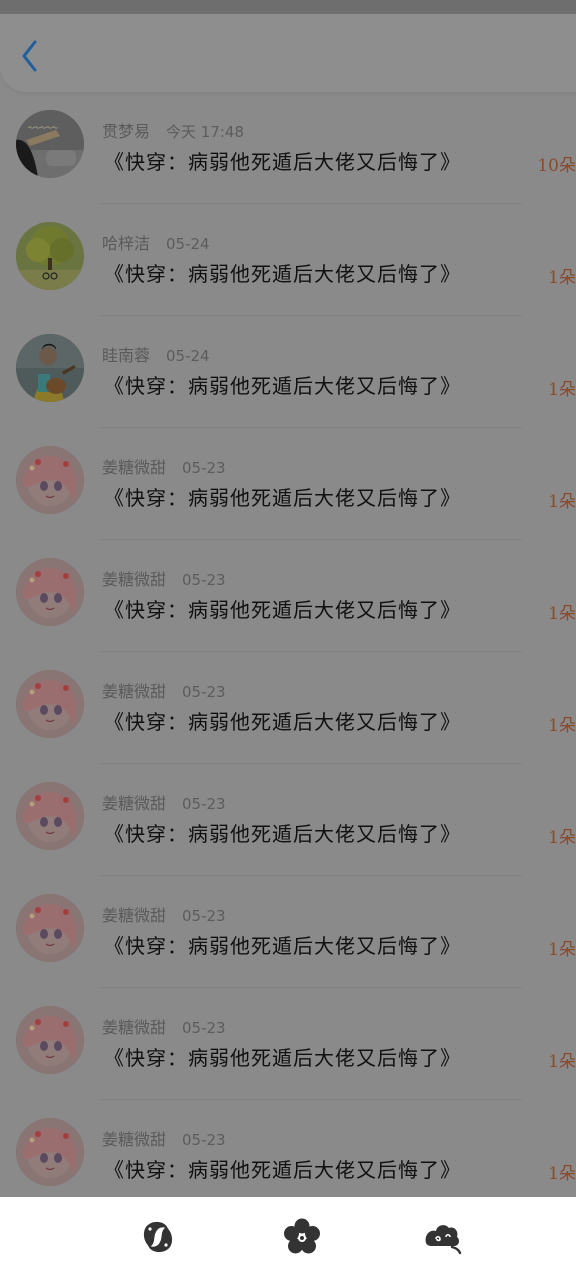  Describe the element at coordinates (288, 7) in the screenshot. I see `status-bar` at that location.